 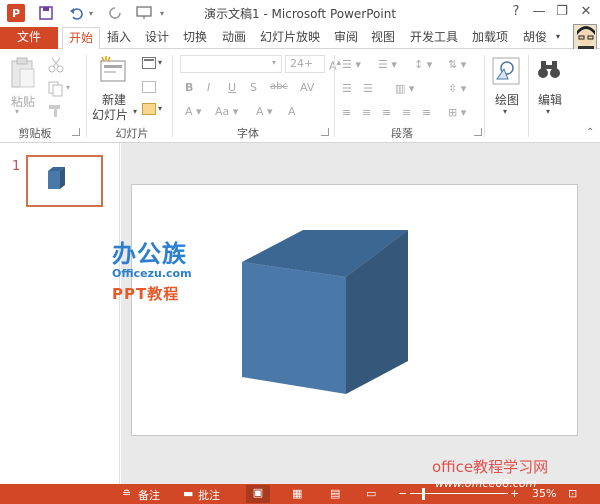 I want to click on new-slide-label-2: 幻灯片, so click(x=110, y=114).